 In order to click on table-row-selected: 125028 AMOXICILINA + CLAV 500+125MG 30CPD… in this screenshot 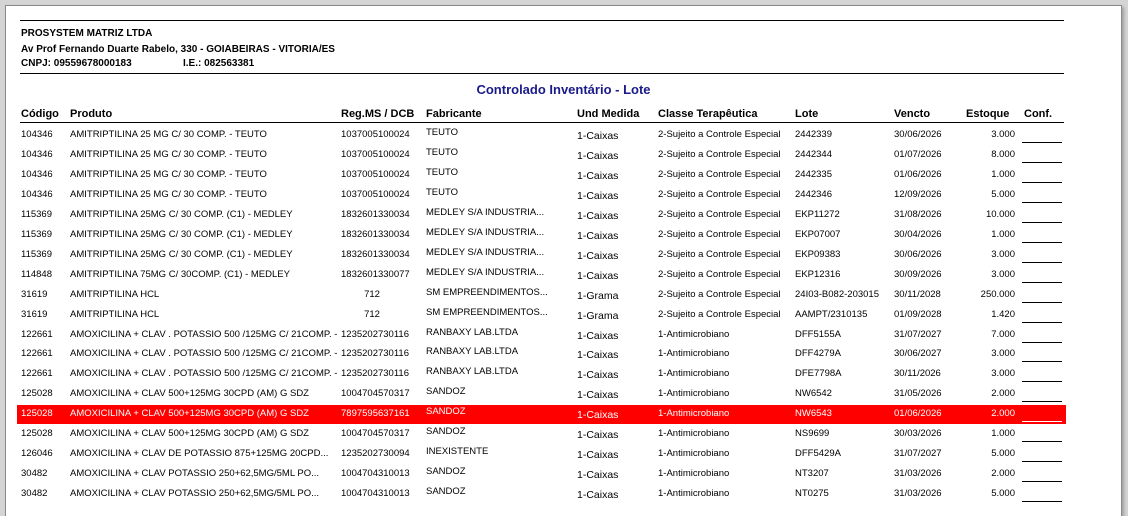, I will do `click(563, 415)`.